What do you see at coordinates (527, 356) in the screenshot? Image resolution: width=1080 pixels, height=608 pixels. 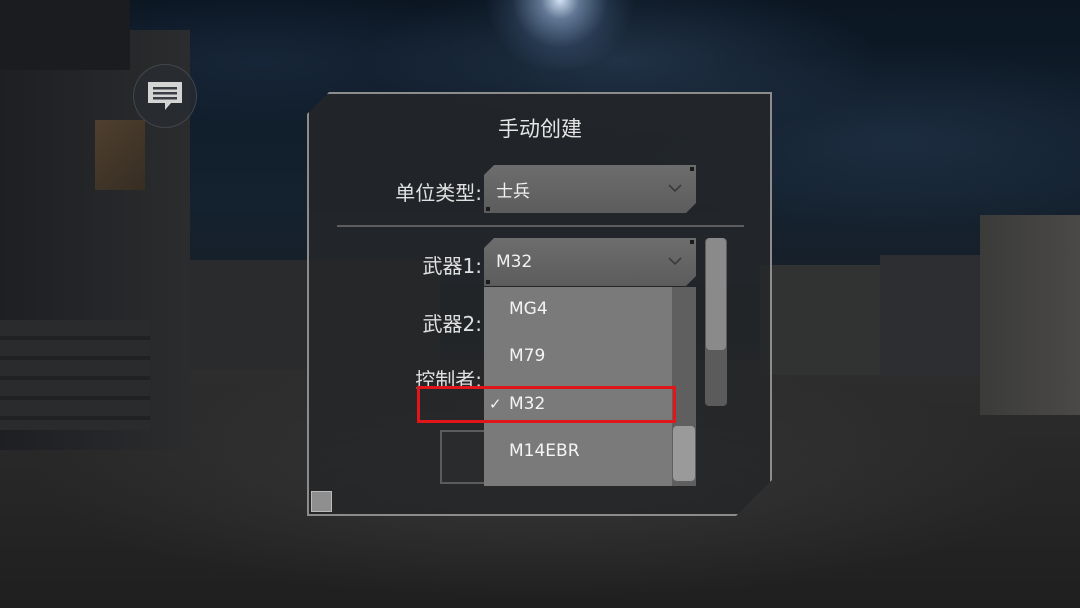 I see `list-item-label: M79` at bounding box center [527, 356].